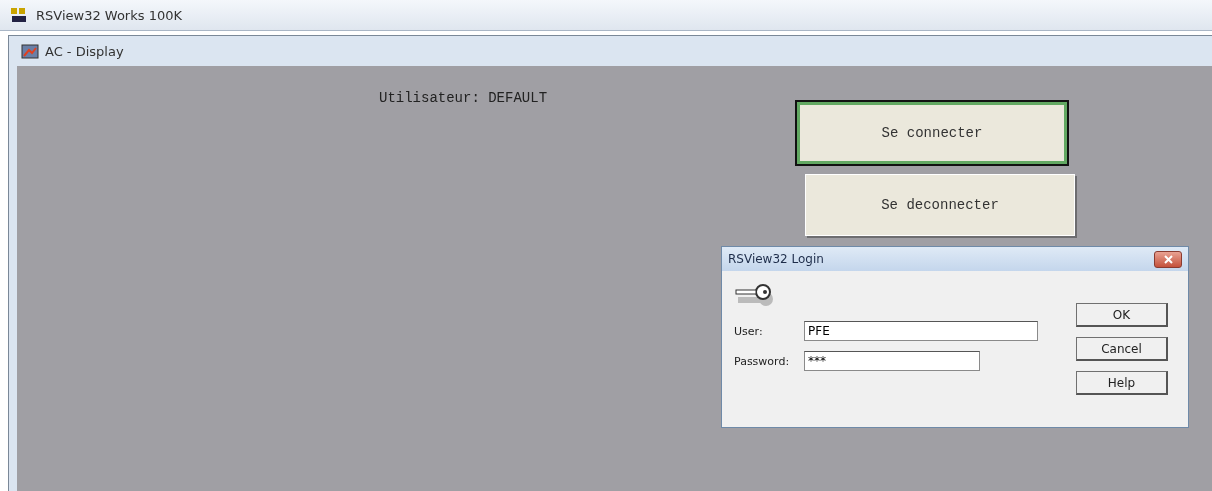 This screenshot has width=1212, height=491. I want to click on close-button, so click(1168, 259).